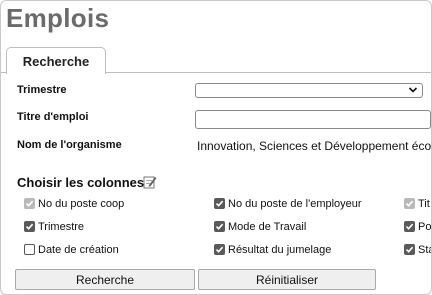  Describe the element at coordinates (313, 119) in the screenshot. I see `titre-emploi-input` at that location.